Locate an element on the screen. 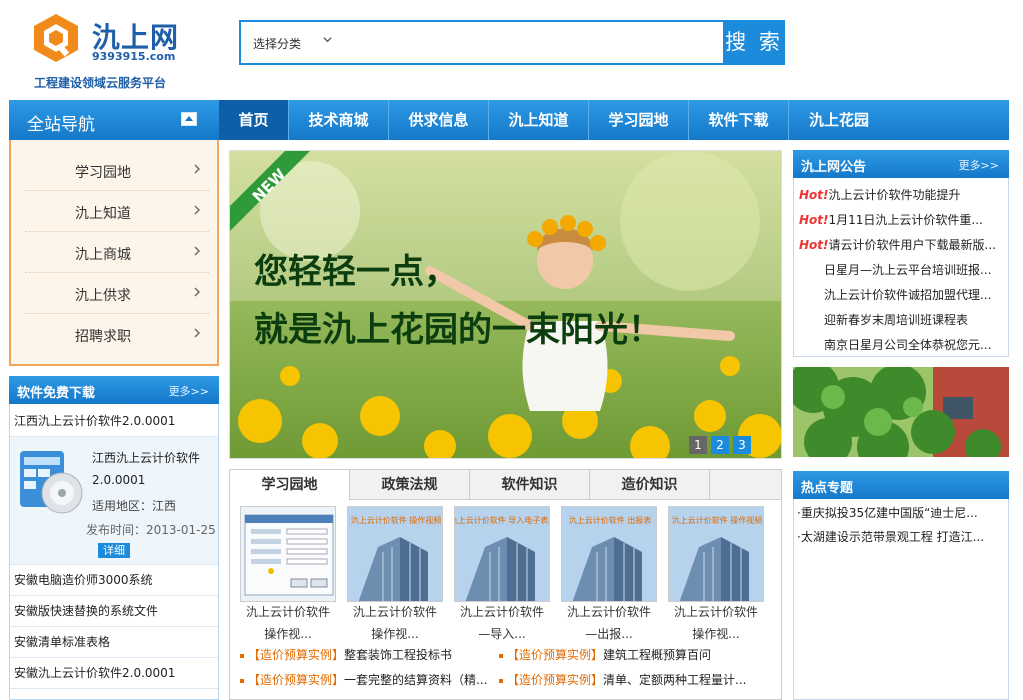 The image size is (1023, 700). thumb-video-1: 氿上云计价软件 操作视频 is located at coordinates (395, 554).